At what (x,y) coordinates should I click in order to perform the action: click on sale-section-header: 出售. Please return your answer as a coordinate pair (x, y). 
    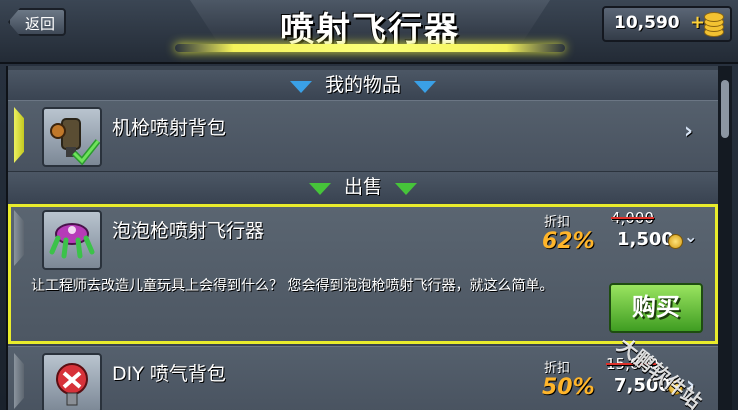
    Looking at the image, I should click on (363, 187).